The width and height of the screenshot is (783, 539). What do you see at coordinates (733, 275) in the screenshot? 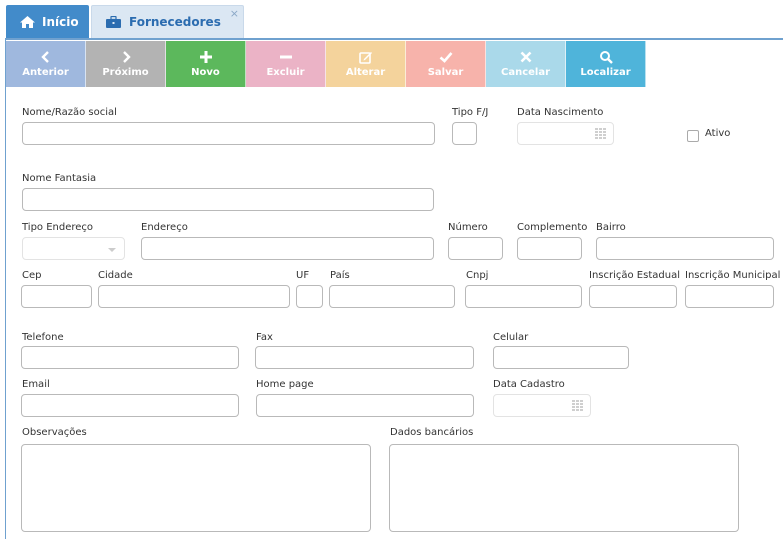
I see `municipal-registration-label: Inscrição Municipal` at bounding box center [733, 275].